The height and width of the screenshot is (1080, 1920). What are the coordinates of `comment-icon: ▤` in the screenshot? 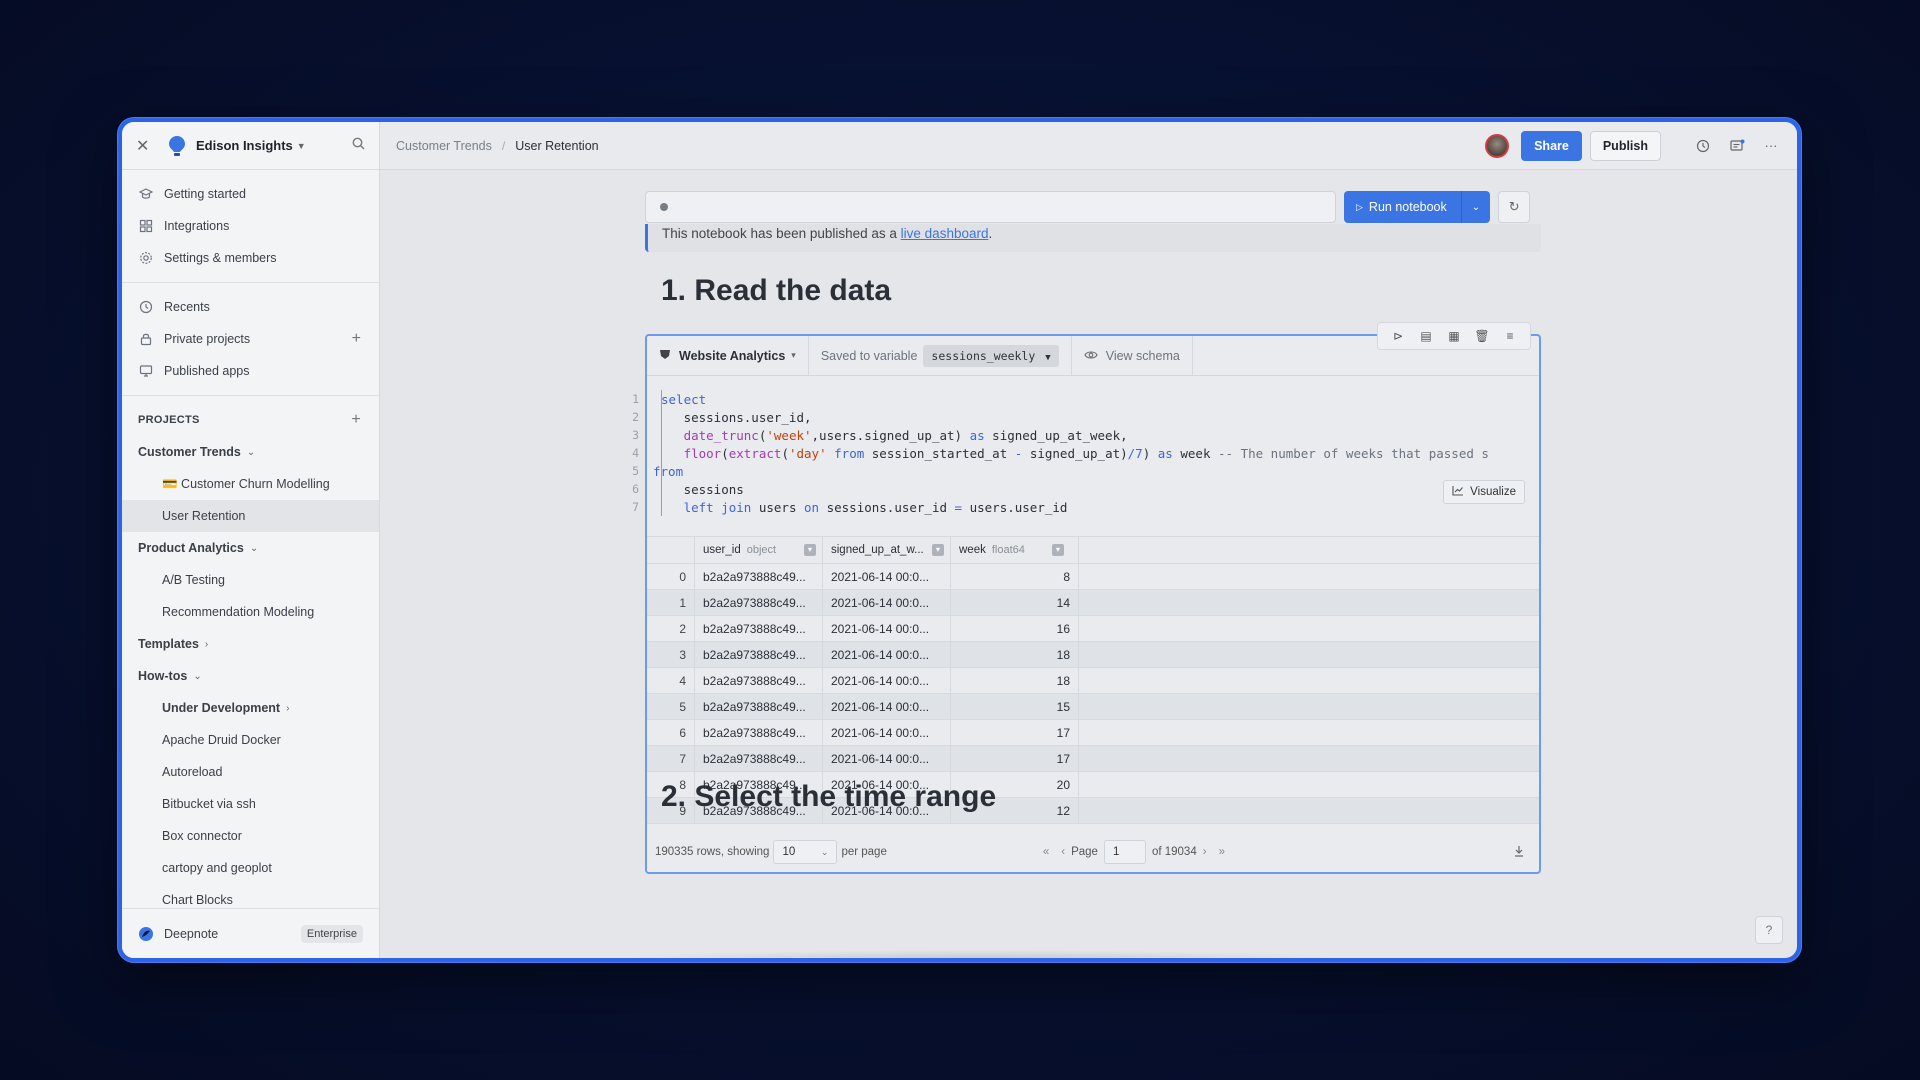 It's located at (1426, 336).